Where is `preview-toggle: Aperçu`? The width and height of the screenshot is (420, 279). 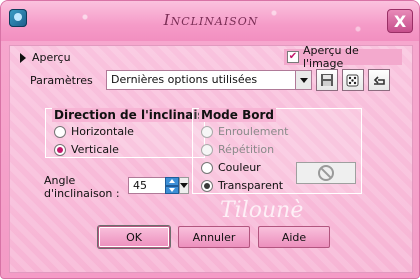 preview-toggle: Aperçu is located at coordinates (45, 57).